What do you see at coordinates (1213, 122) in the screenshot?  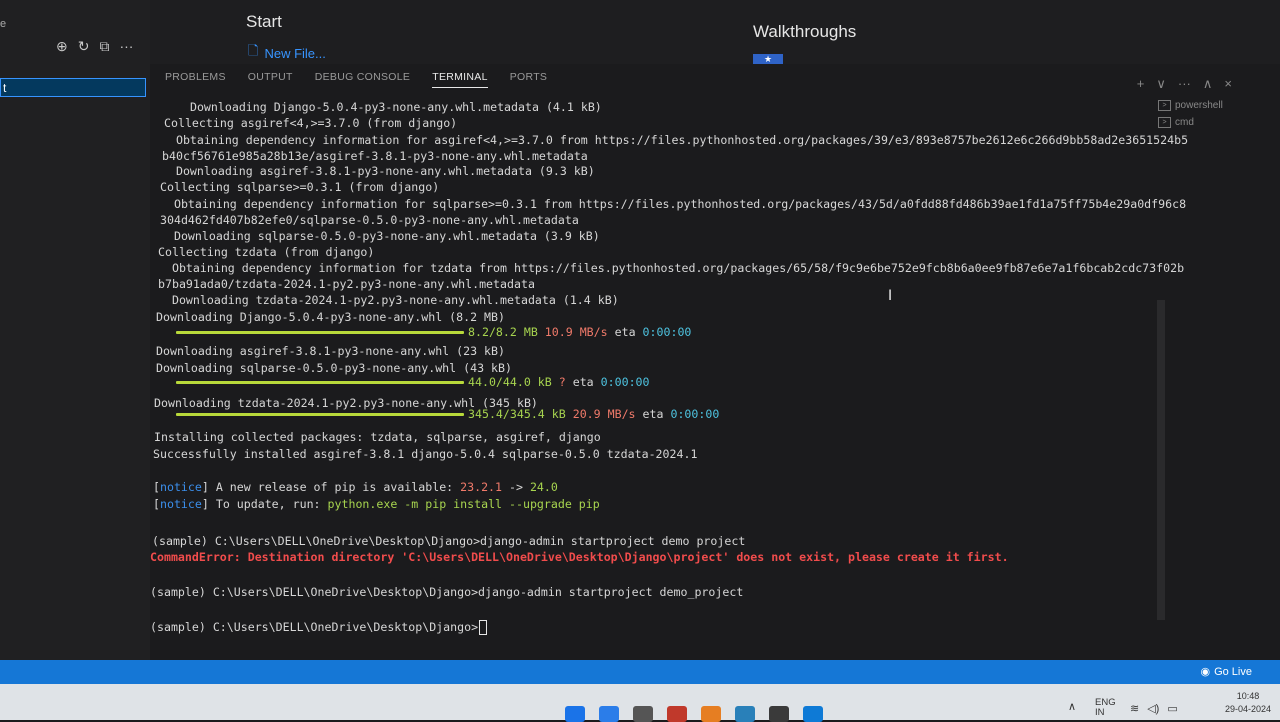 I see `terminal-instance-cmd: > cmd` at bounding box center [1213, 122].